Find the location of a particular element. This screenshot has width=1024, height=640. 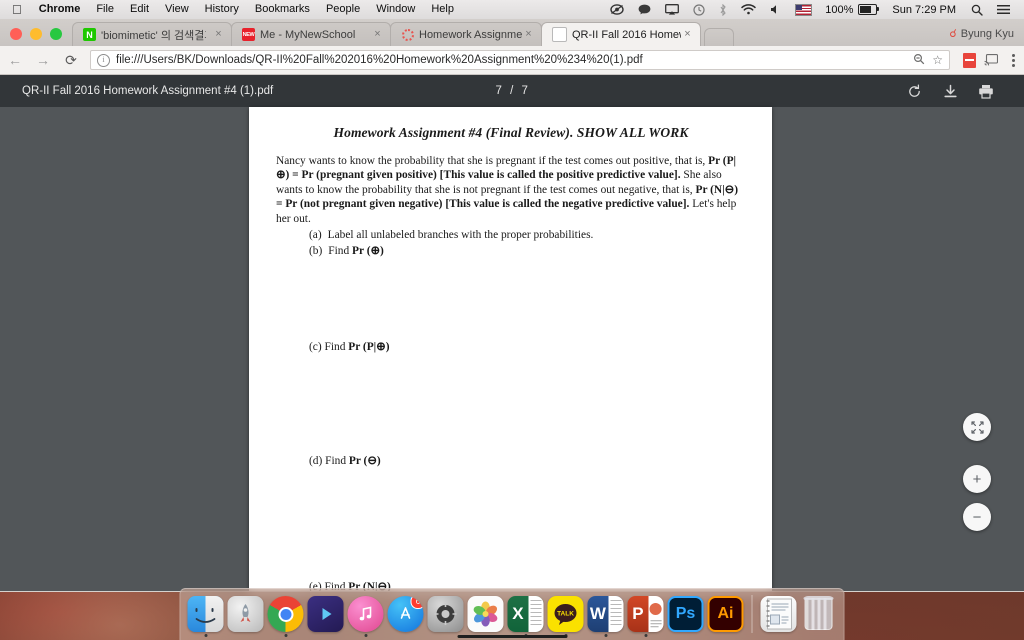

zoom-in-button: + is located at coordinates (977, 479).